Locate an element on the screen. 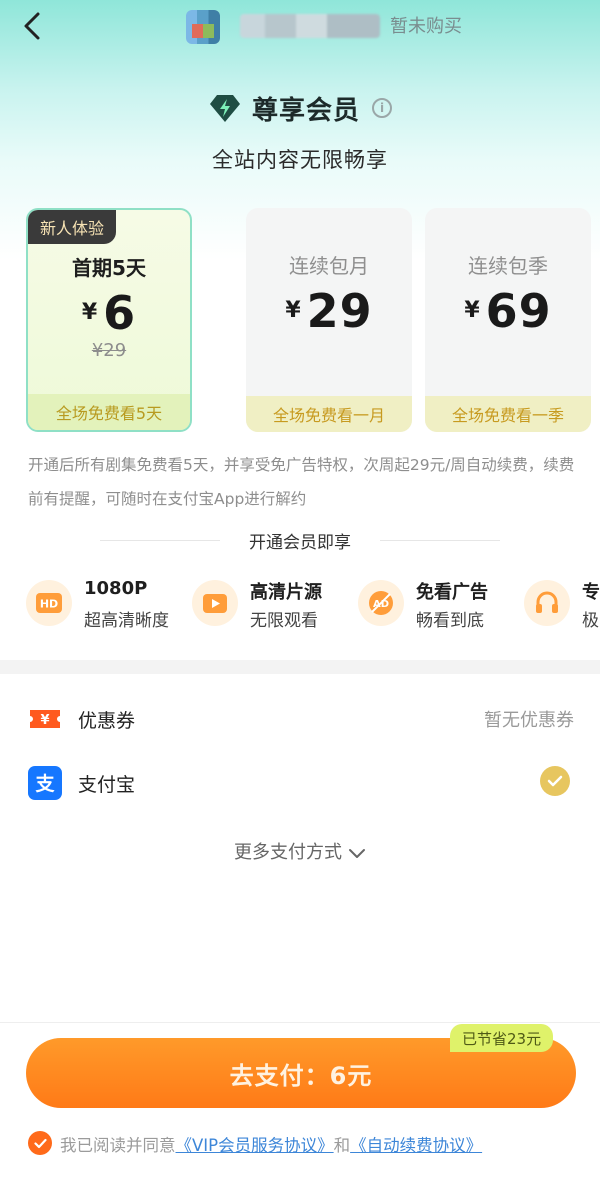 The width and height of the screenshot is (600, 1196). plan-card-quarterly: 连续包季 ¥69 全场免费看一季 is located at coordinates (508, 320).